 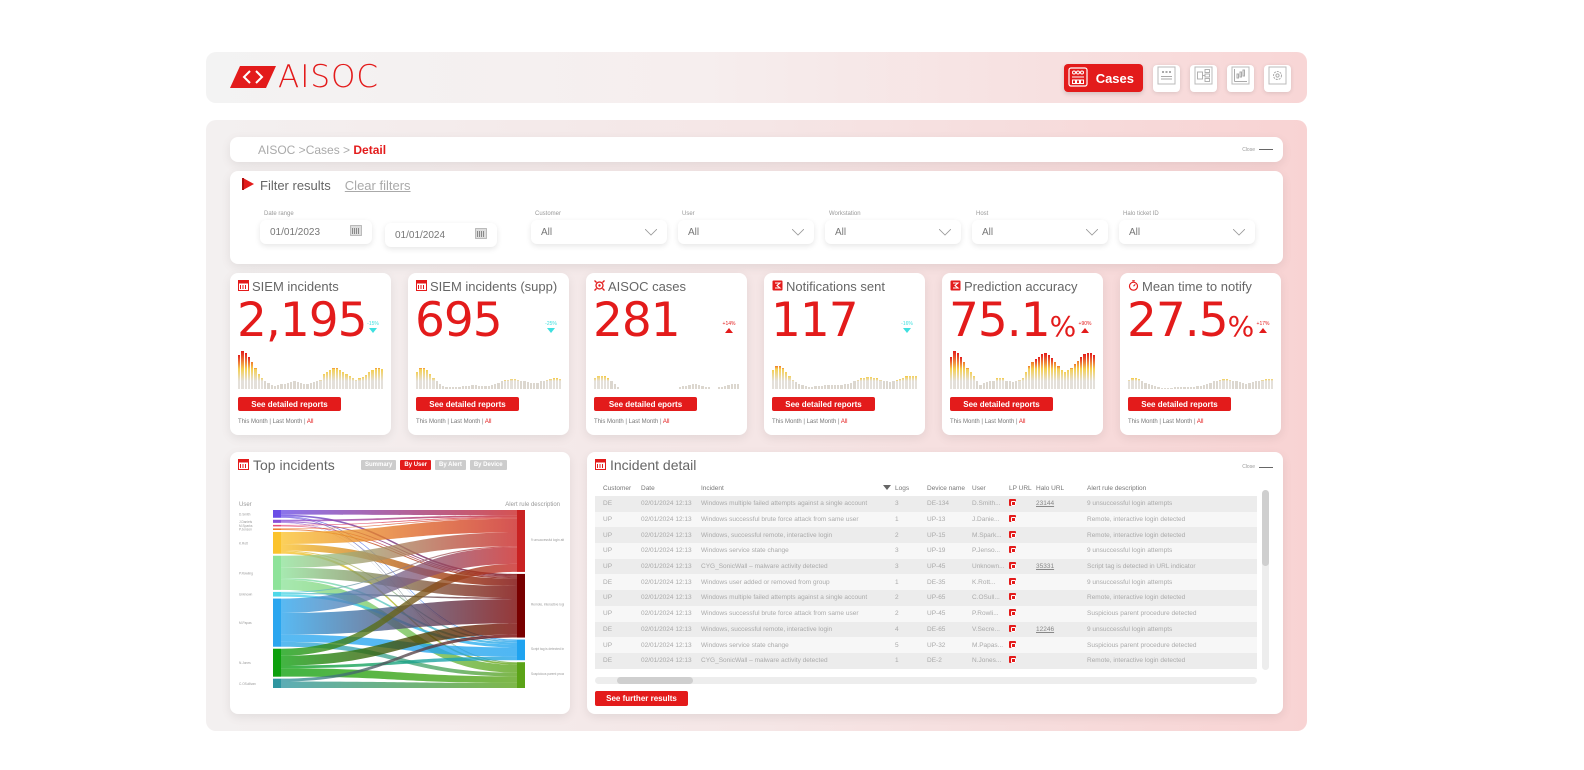 What do you see at coordinates (1240, 78) in the screenshot?
I see `nav-chart-button` at bounding box center [1240, 78].